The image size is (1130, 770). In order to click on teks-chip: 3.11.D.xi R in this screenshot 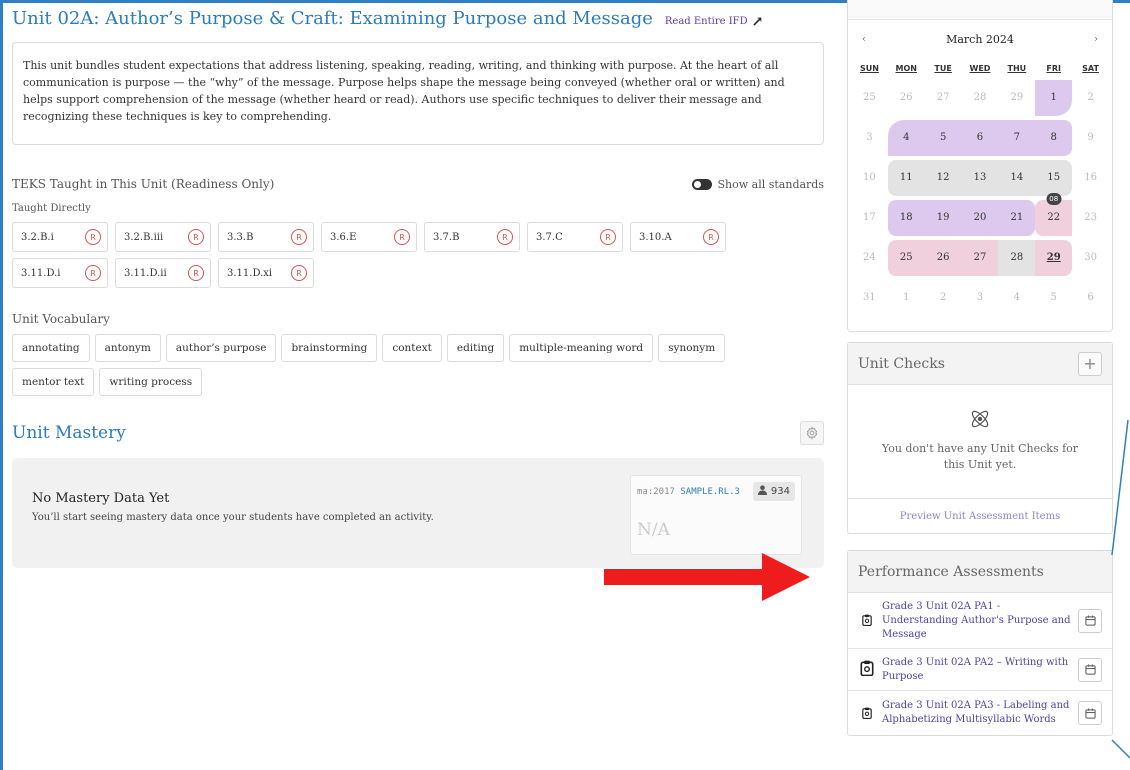, I will do `click(266, 273)`.